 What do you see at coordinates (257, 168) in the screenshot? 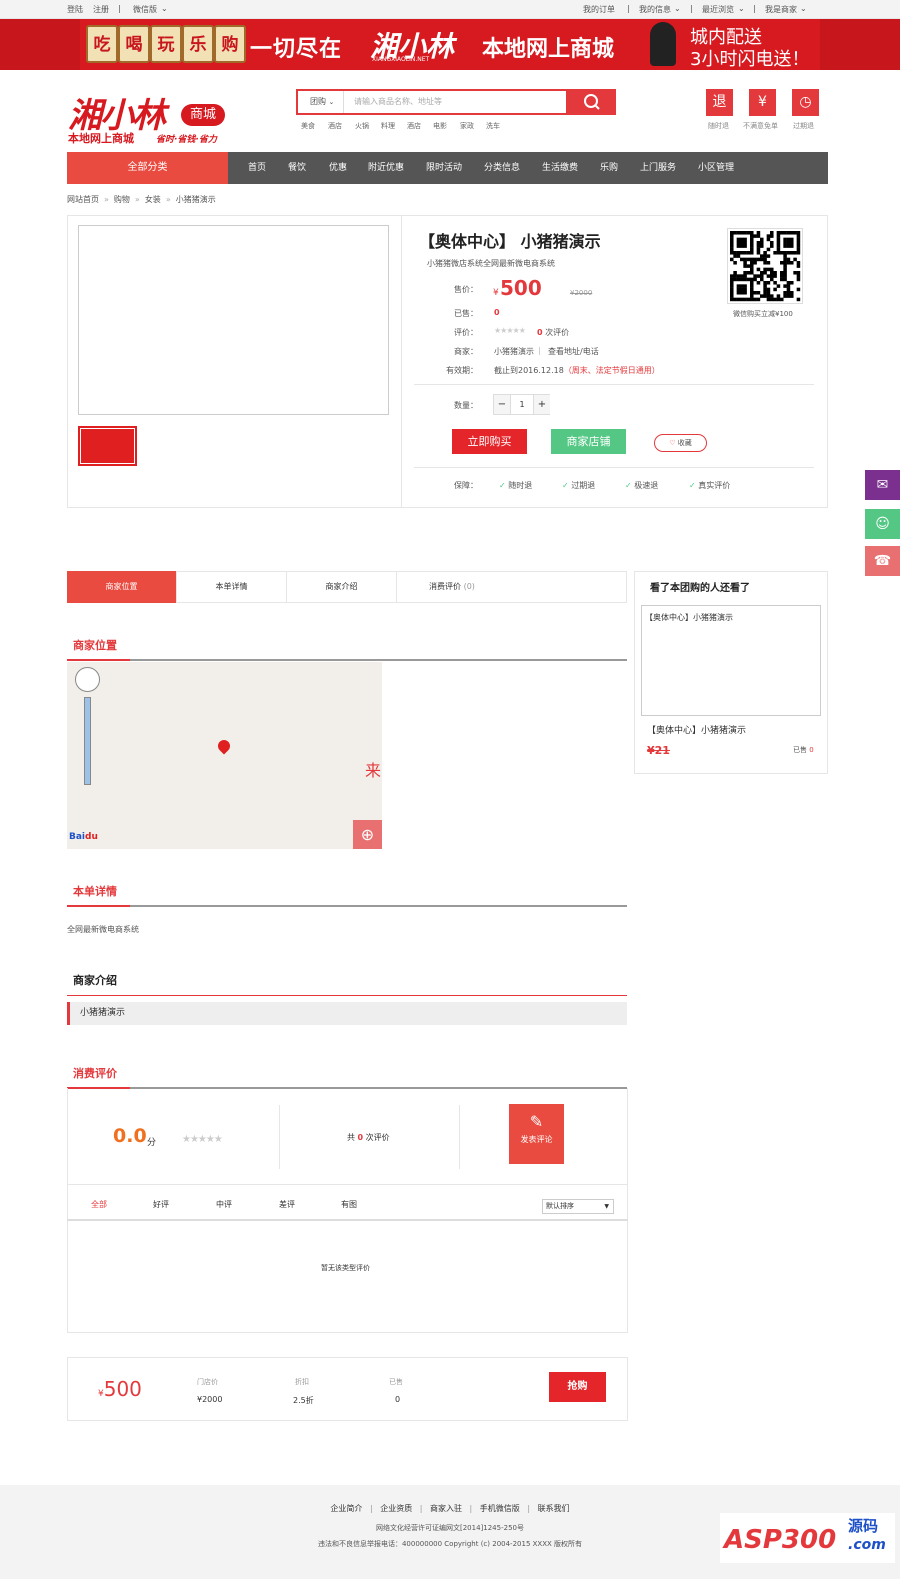
I see `nav-item-home: 首页` at bounding box center [257, 168].